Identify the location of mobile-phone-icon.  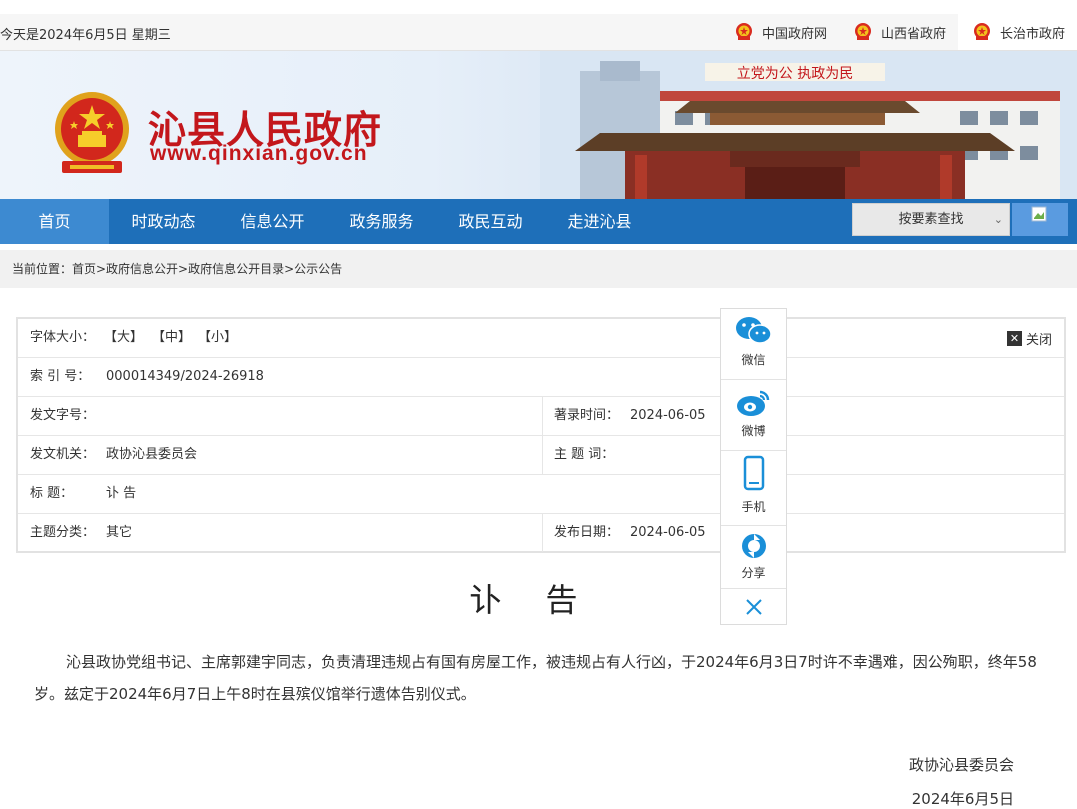
(754, 473).